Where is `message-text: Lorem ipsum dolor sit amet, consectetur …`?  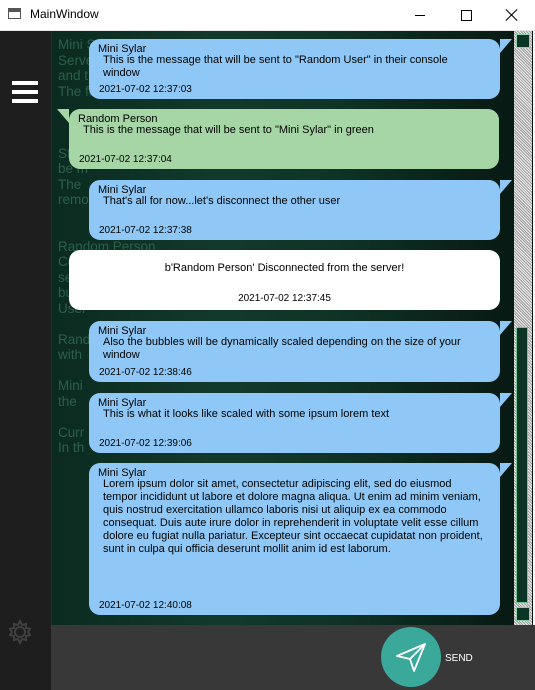
message-text: Lorem ipsum dolor sit amet, consectetur … is located at coordinates (293, 516).